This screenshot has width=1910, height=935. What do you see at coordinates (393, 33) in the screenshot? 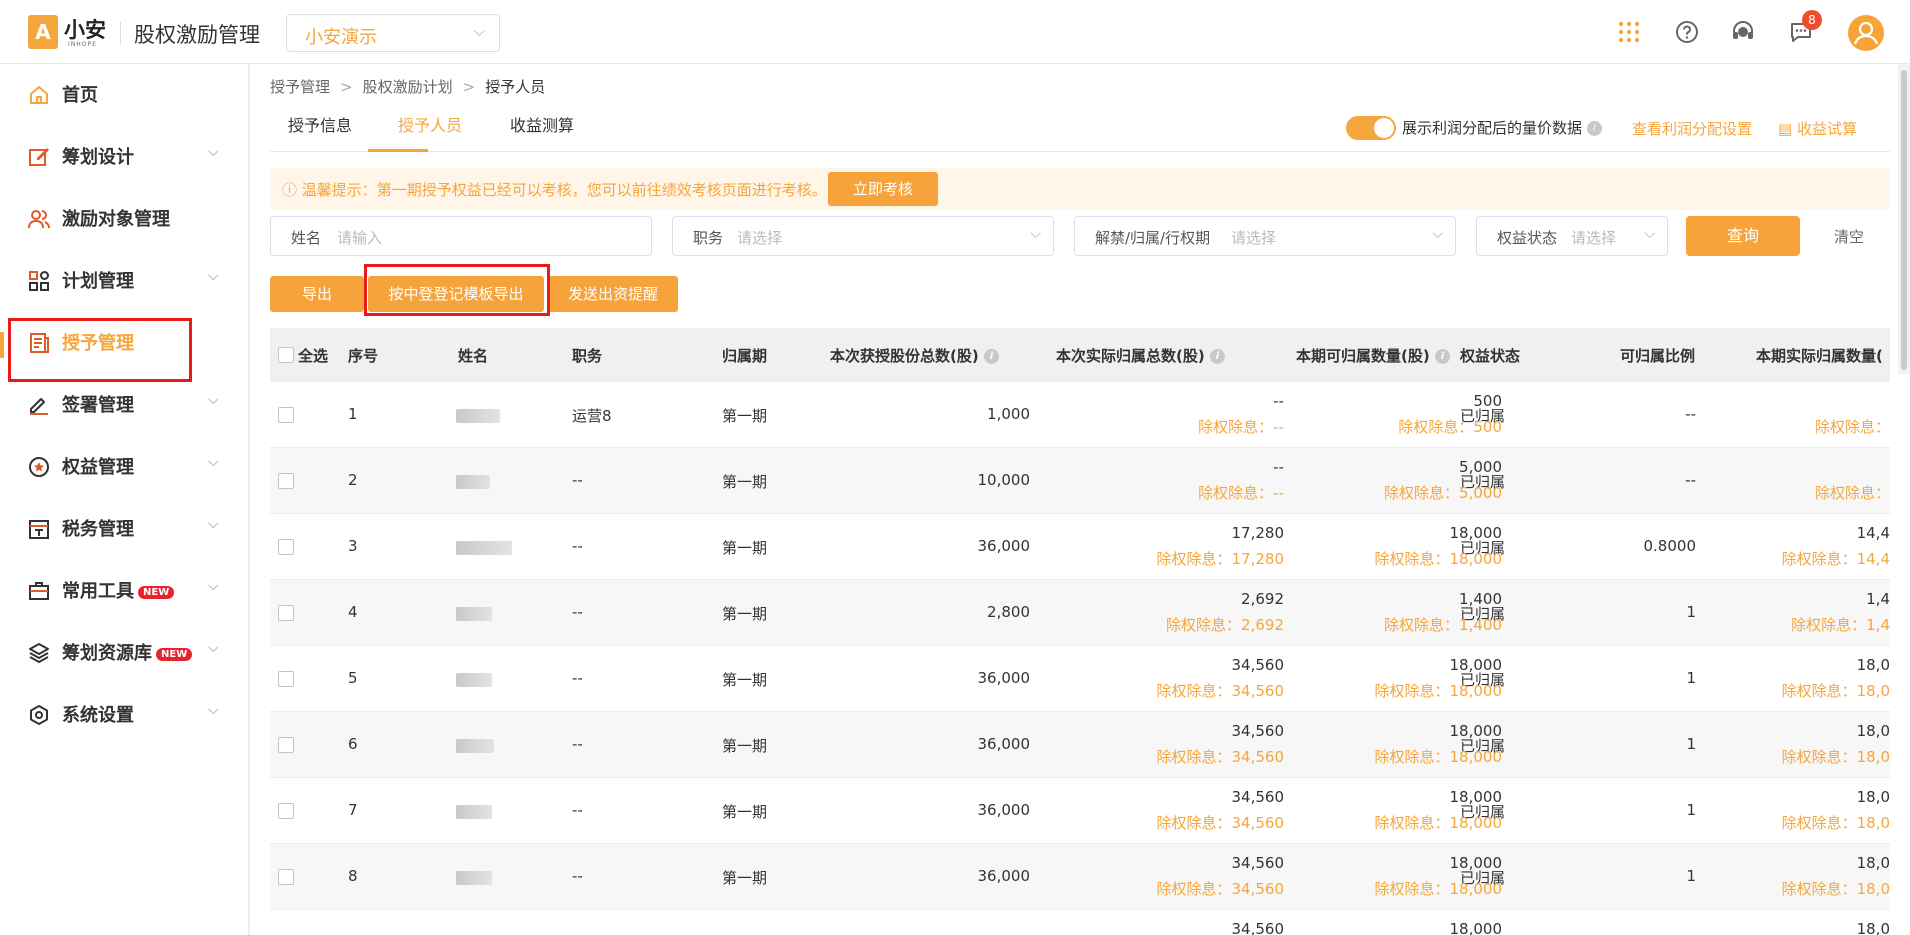
I see `company-select: 小安演示 ⌵` at bounding box center [393, 33].